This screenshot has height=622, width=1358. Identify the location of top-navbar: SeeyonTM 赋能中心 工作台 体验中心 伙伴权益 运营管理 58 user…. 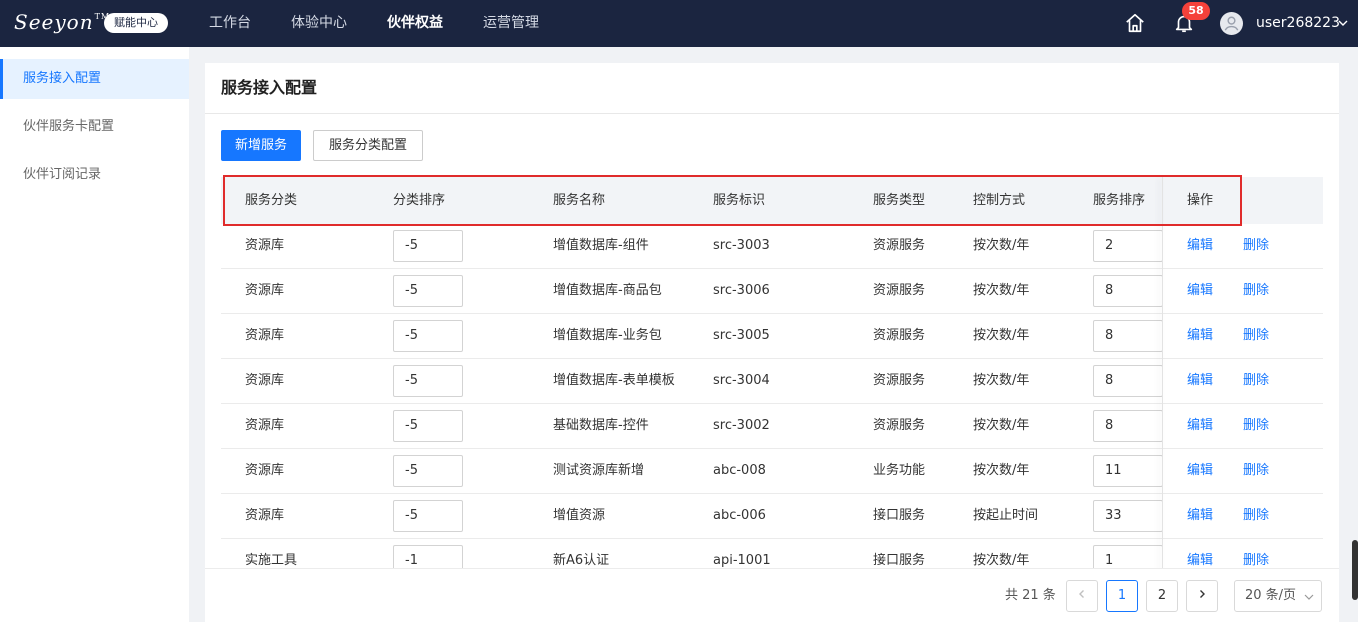
(679, 23).